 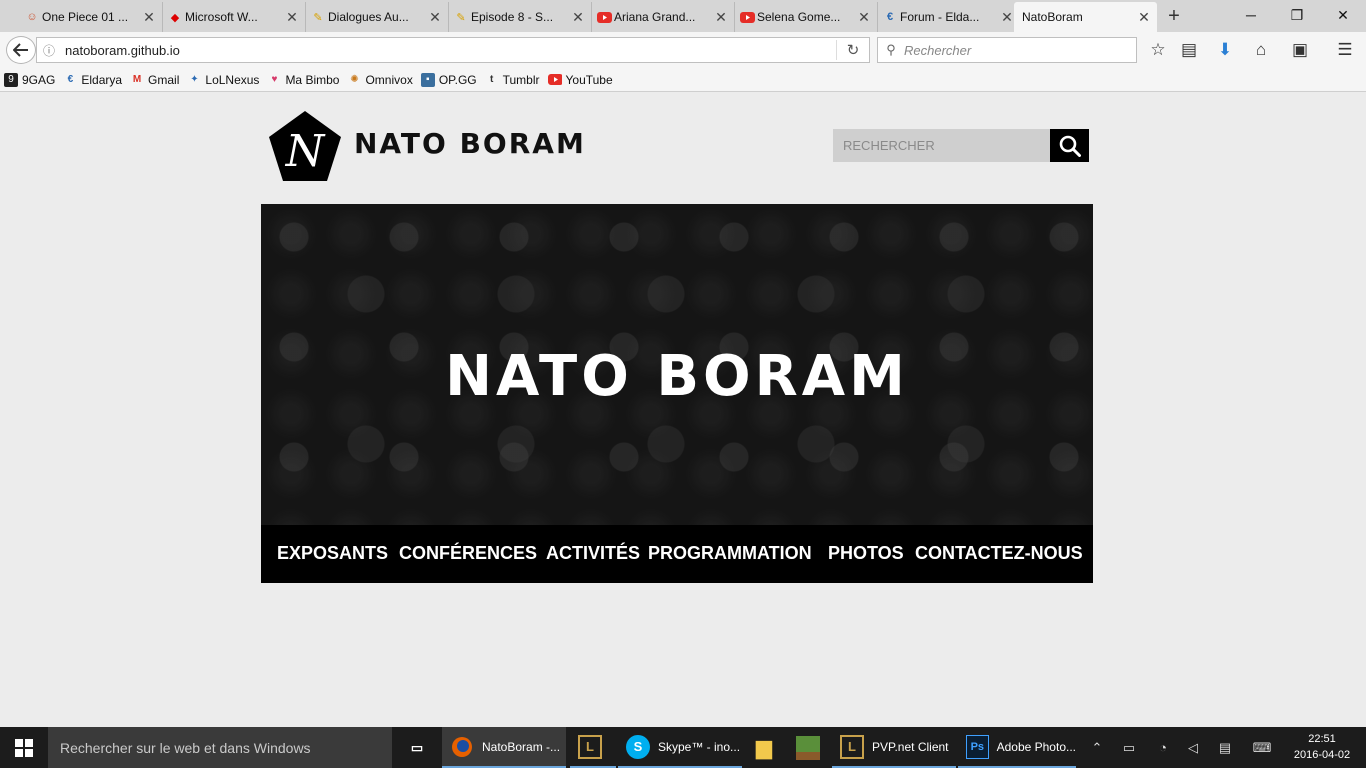 I want to click on bookmark-gmail: M Gmail, so click(x=155, y=79).